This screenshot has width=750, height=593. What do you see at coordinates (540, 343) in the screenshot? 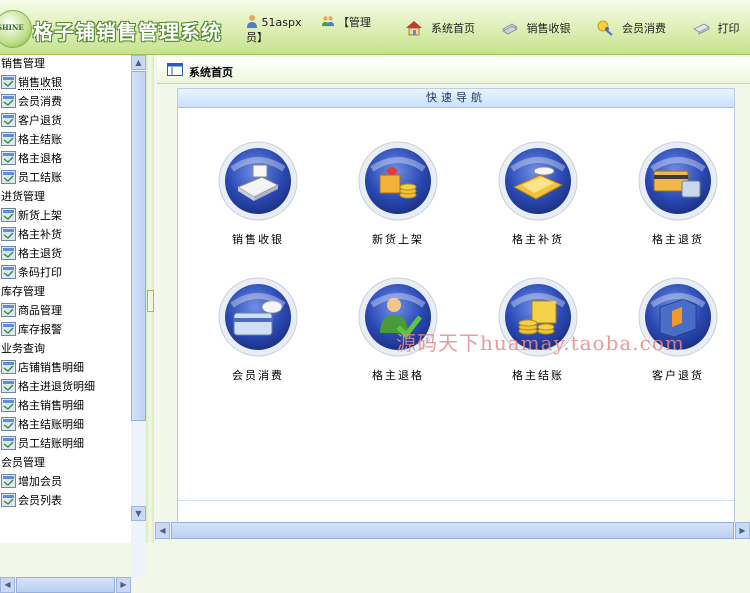
I see `watermark: 源码天下huamay.taoba.com` at bounding box center [540, 343].